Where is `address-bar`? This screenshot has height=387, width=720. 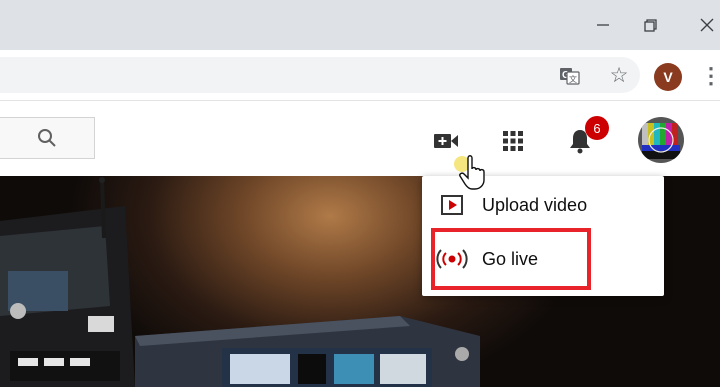
address-bar is located at coordinates (320, 75).